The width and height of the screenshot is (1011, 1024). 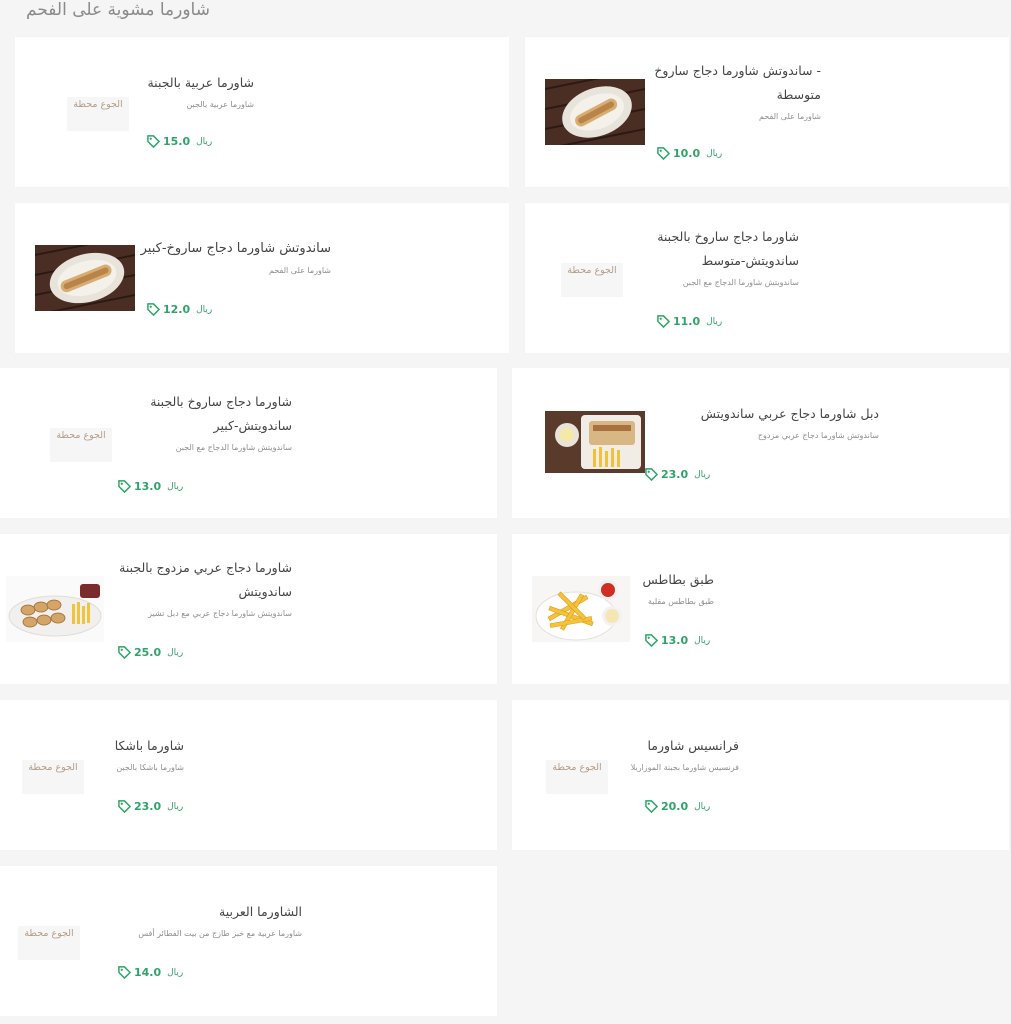 I want to click on item-description: شاورما باشكا بالجبن, so click(x=150, y=767).